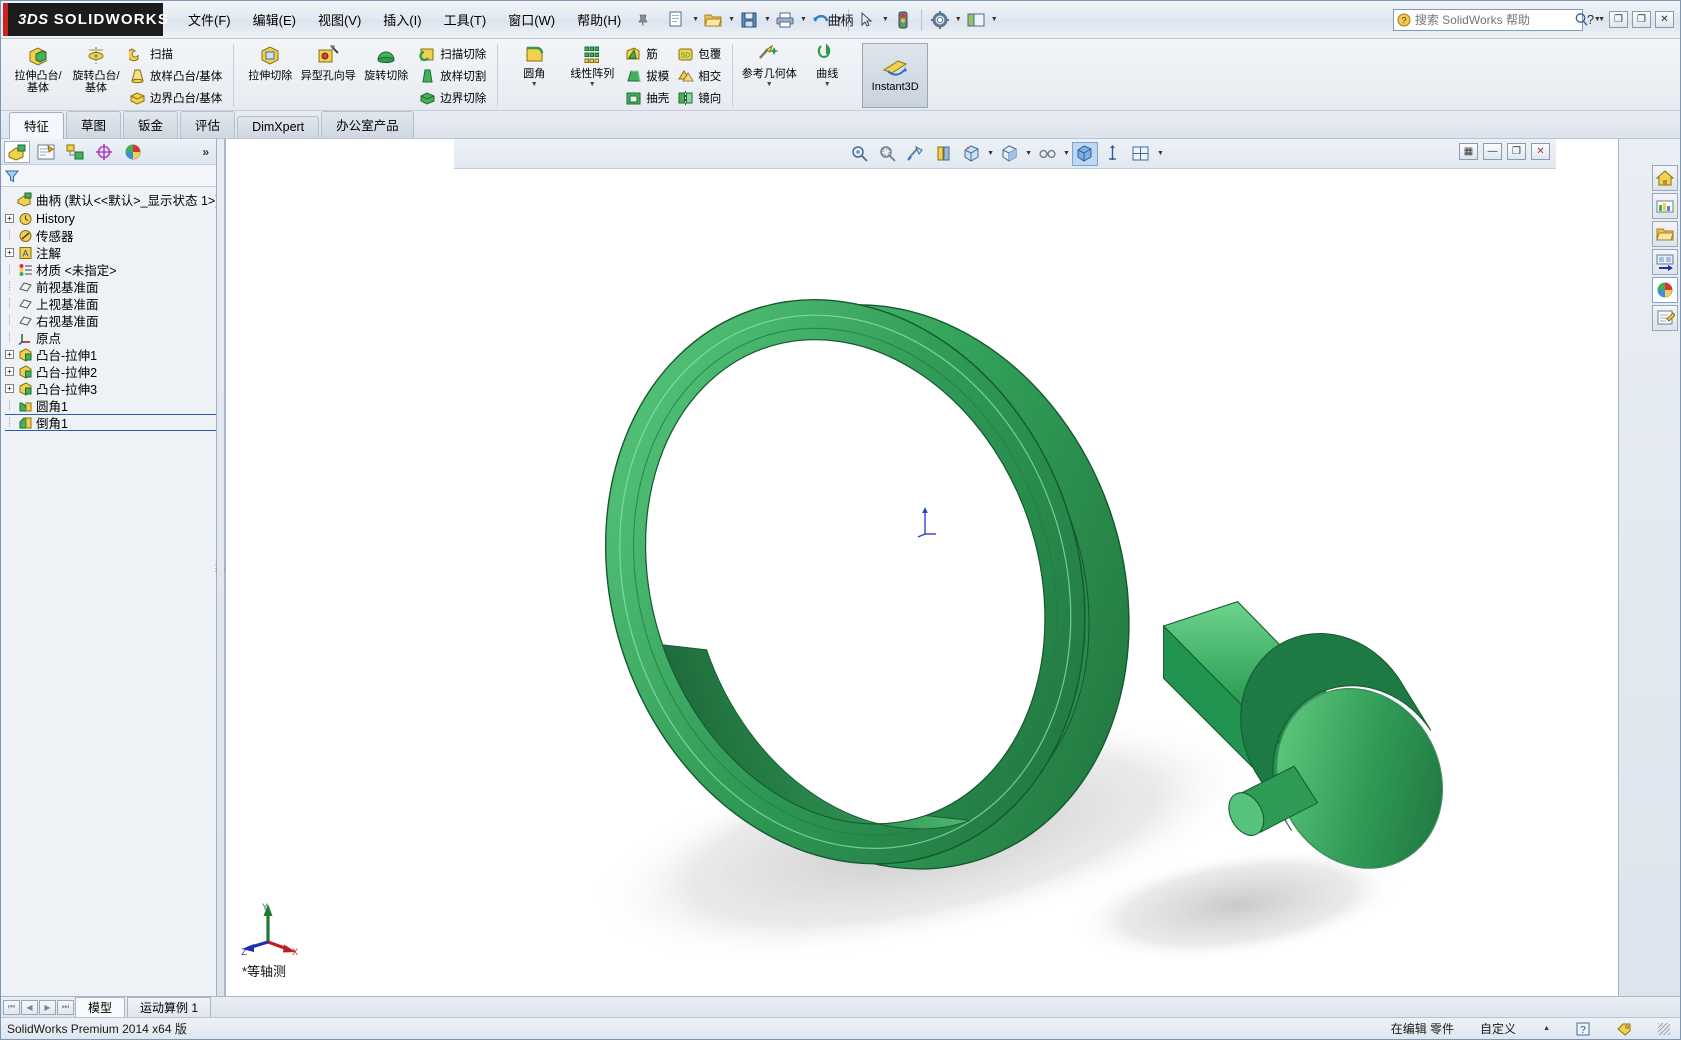 The height and width of the screenshot is (1040, 1681). I want to click on resize-grip, so click(1664, 1028).